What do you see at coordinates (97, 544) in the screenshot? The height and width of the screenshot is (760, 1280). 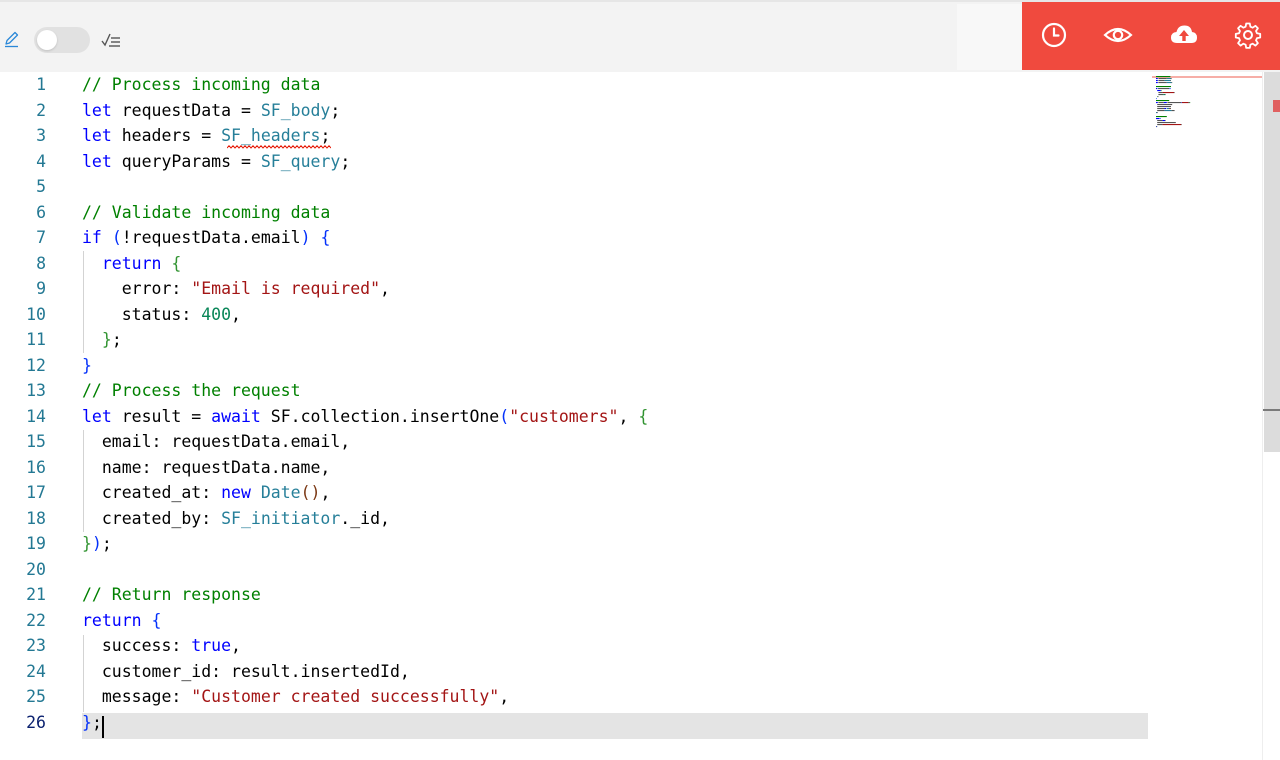 I see `code-text: });` at bounding box center [97, 544].